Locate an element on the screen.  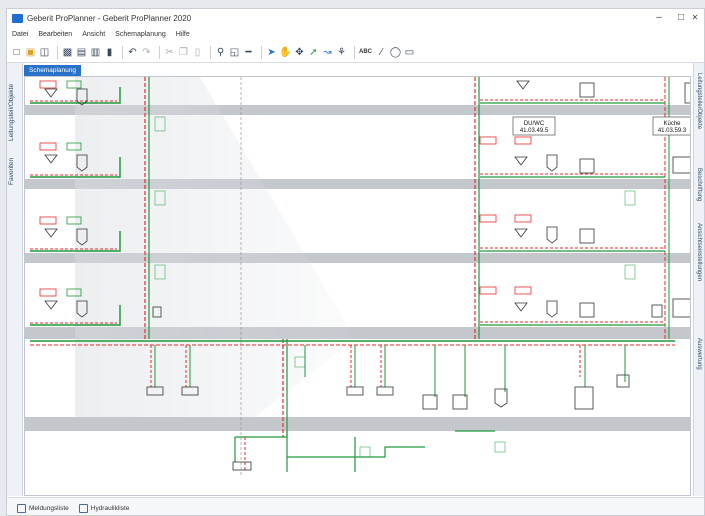
zoom-icon: ⚲ is located at coordinates (220, 52).